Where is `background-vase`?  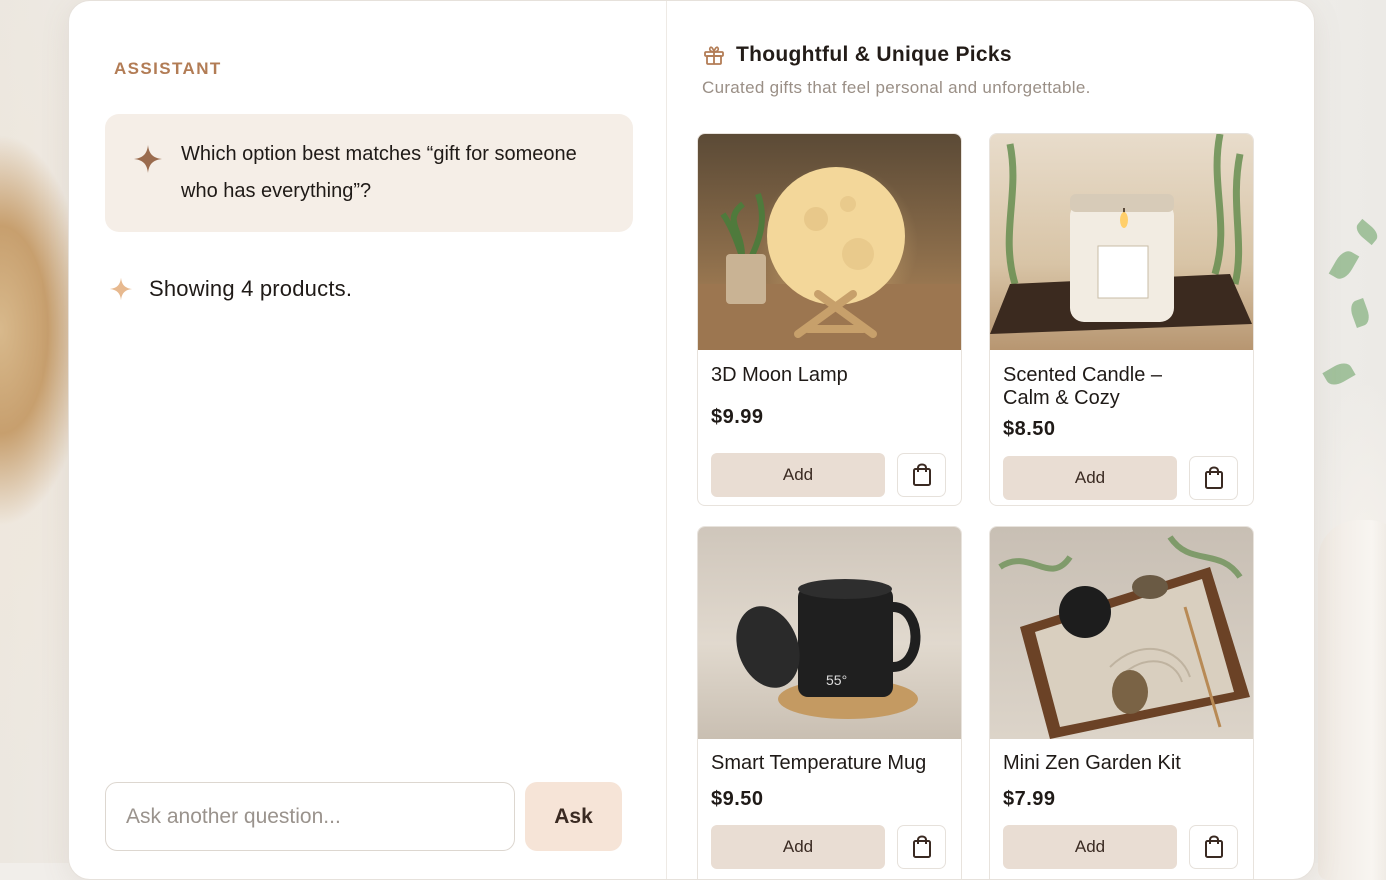 background-vase is located at coordinates (1352, 700).